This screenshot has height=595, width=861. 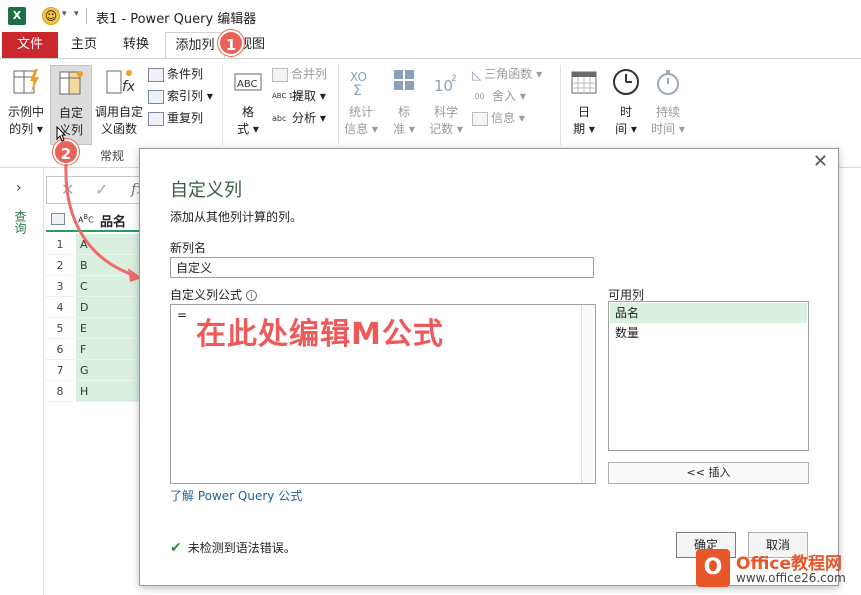 What do you see at coordinates (109, 328) in the screenshot?
I see `cell-value: E` at bounding box center [109, 328].